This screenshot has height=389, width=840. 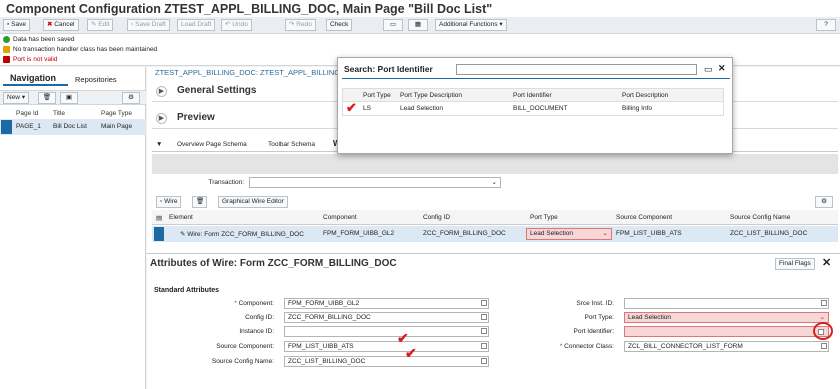 I want to click on port-type-dropdown: Lead Selection ⌄, so click(x=569, y=234).